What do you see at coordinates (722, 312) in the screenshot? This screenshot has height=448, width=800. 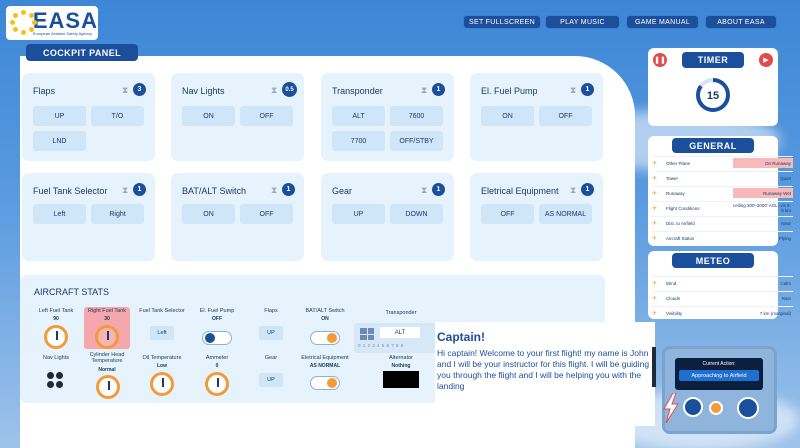 I see `meteo-row: ✈ Visibility 7 km (marginal)` at bounding box center [722, 312].